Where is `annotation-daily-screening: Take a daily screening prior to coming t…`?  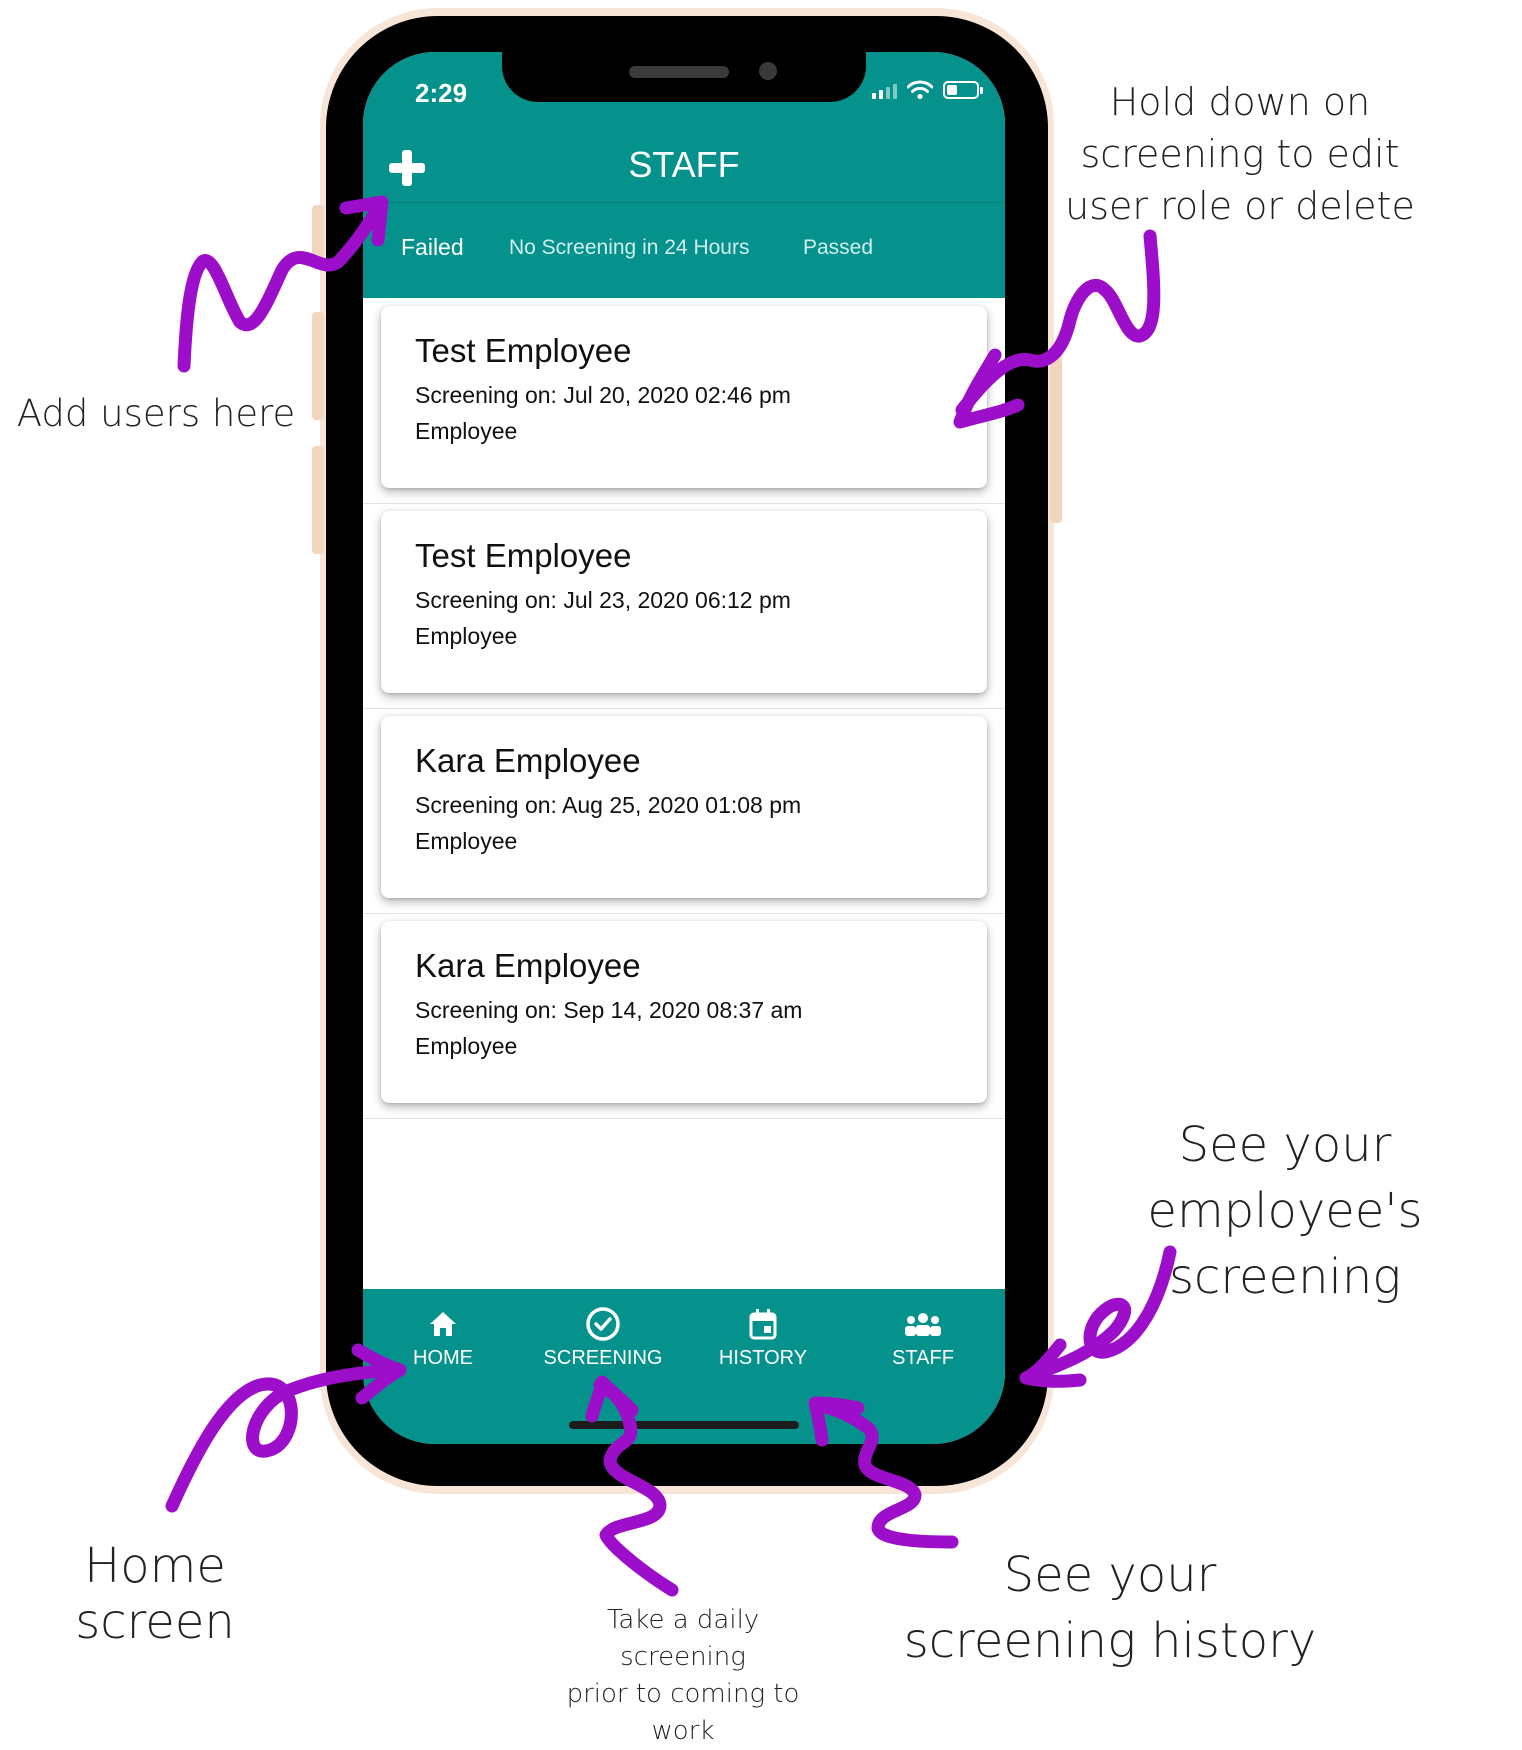
annotation-daily-screening: Take a daily screening prior to coming t… is located at coordinates (683, 1675).